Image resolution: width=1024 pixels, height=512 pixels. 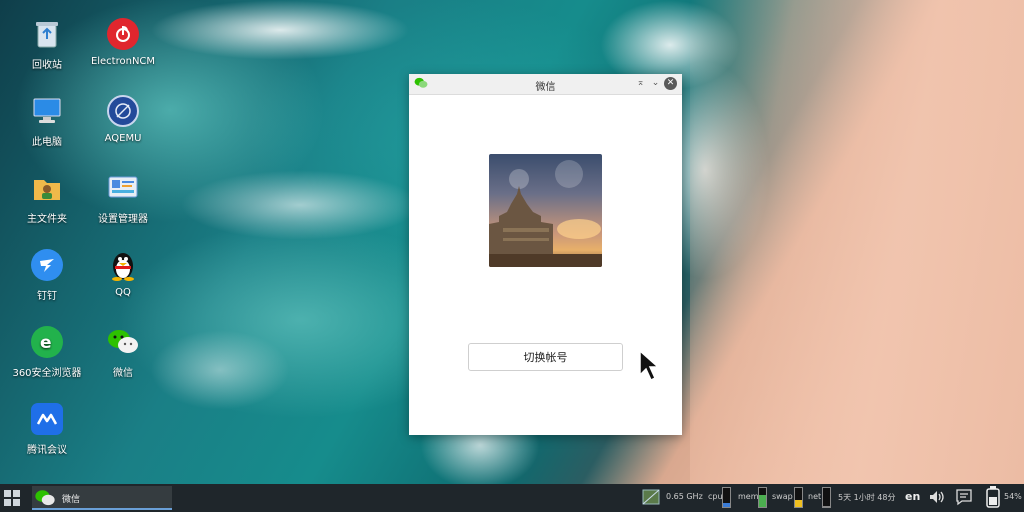 What do you see at coordinates (47, 34) in the screenshot?
I see `recycle-bin-icon` at bounding box center [47, 34].